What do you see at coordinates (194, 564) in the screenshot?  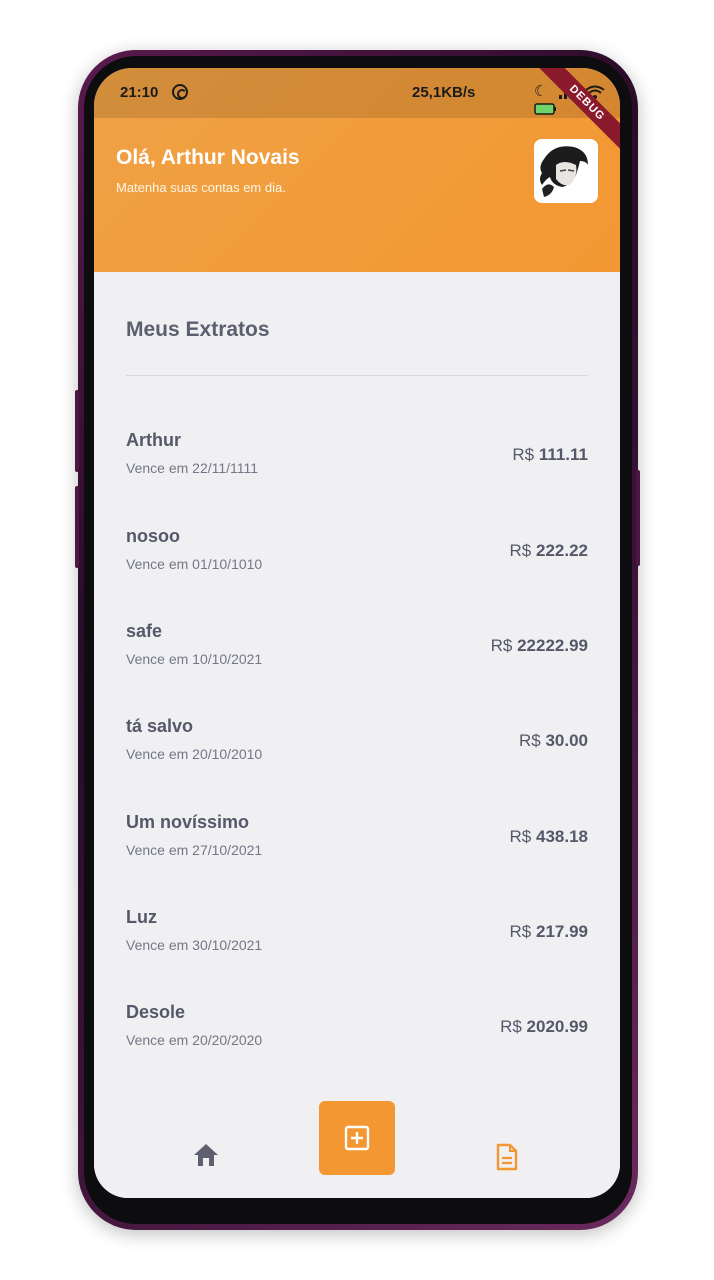 I see `bill-due-date: Vence em 01/10/1010` at bounding box center [194, 564].